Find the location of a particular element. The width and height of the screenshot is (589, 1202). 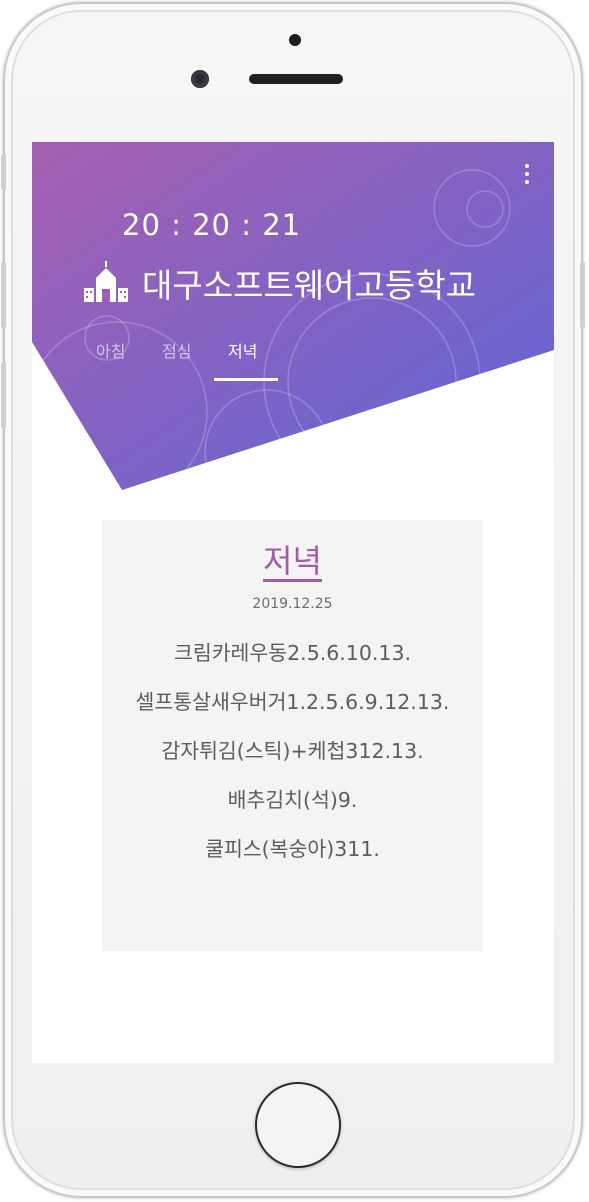

meal-title: 저녁 is located at coordinates (292, 561).